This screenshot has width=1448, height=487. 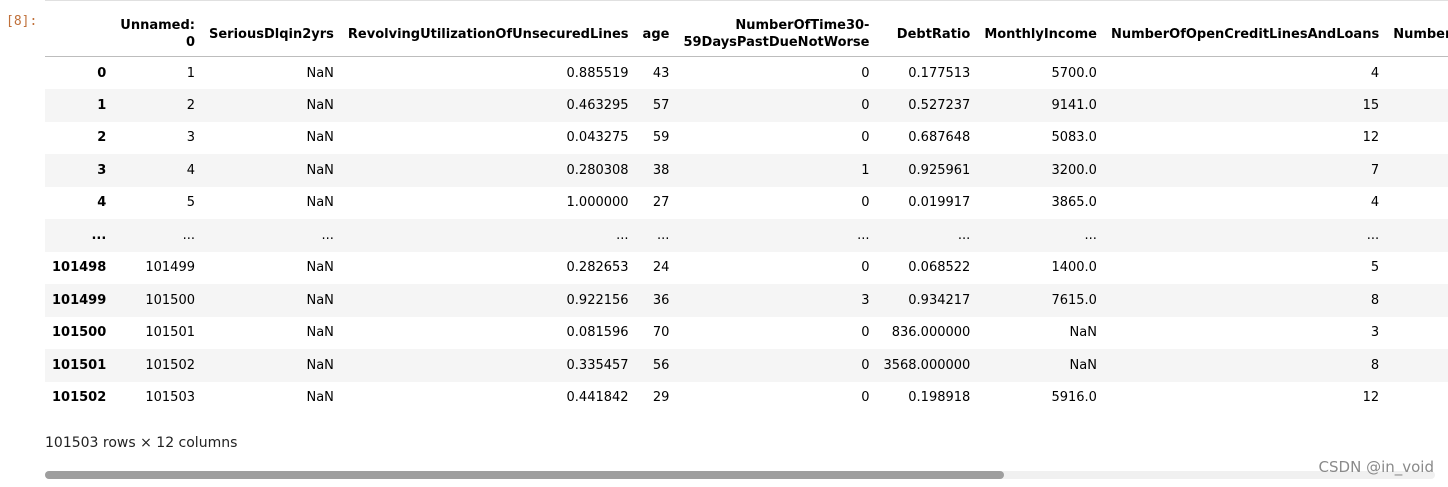 I want to click on table-cell: 0.441842, so click(x=597, y=398).